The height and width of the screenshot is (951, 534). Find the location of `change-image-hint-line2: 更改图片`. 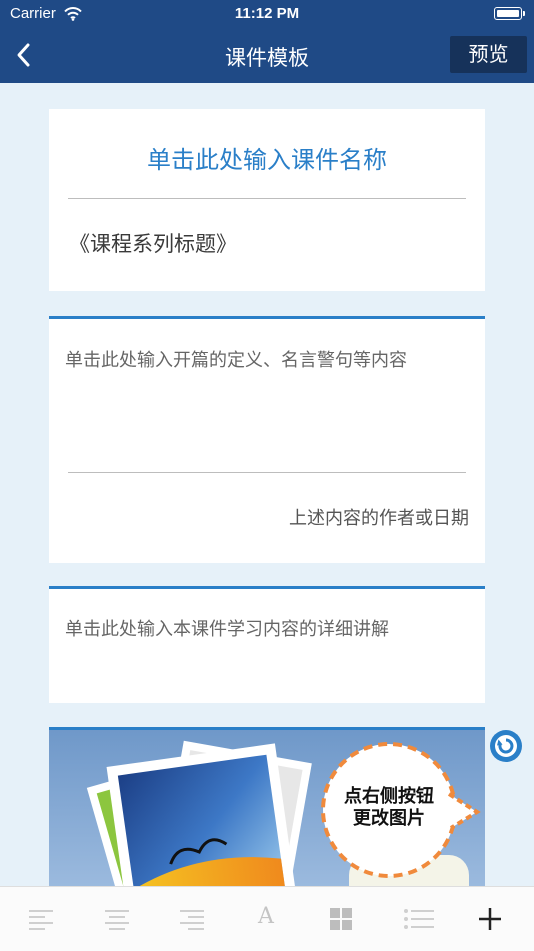

change-image-hint-line2: 更改图片 is located at coordinates (389, 818).